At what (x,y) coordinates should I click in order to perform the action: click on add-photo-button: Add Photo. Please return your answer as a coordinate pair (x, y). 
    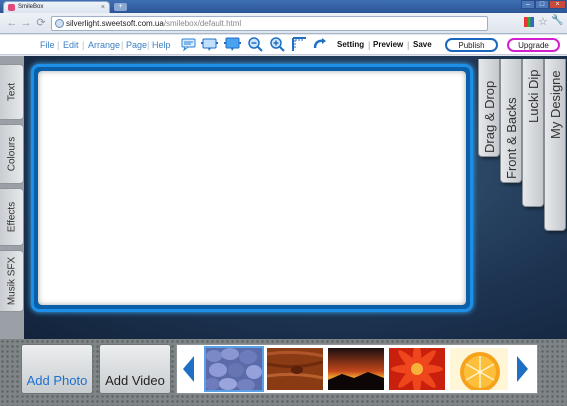
    Looking at the image, I should click on (57, 369).